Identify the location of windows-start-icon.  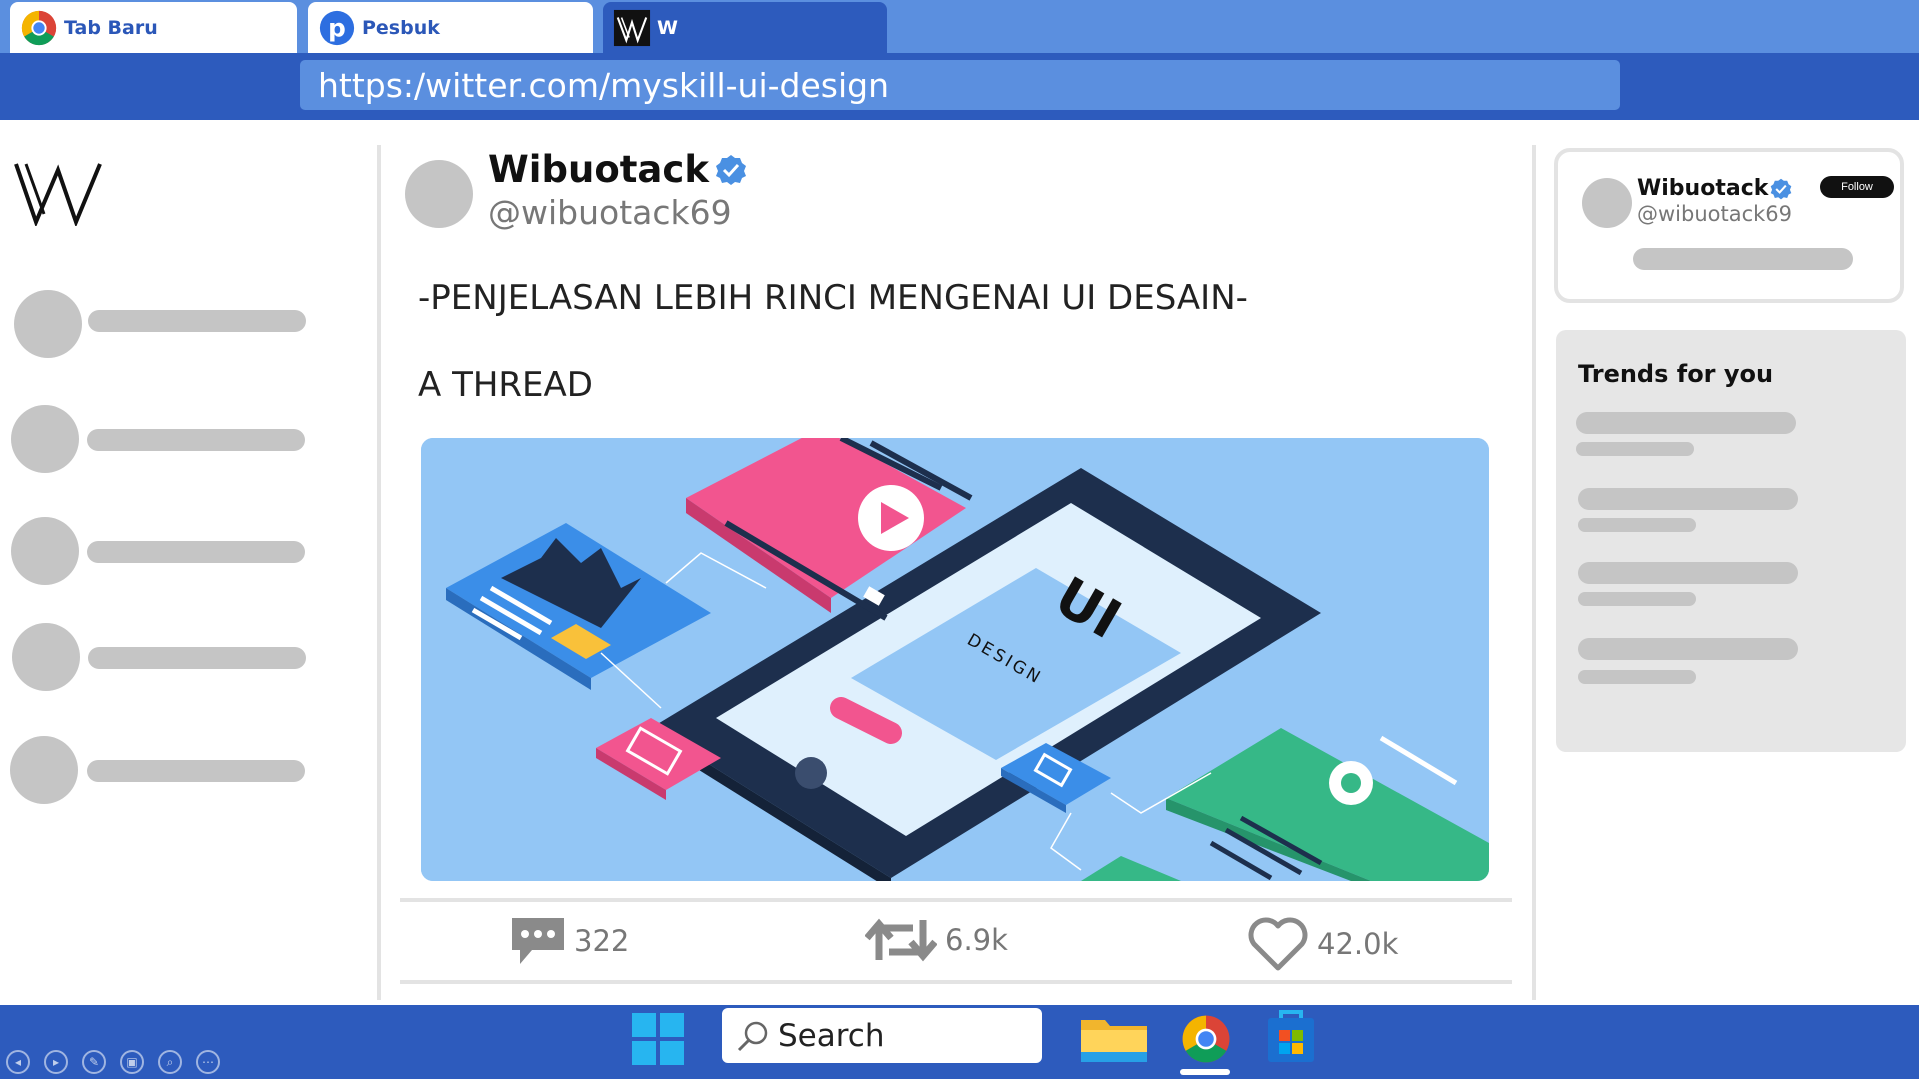
(658, 1039).